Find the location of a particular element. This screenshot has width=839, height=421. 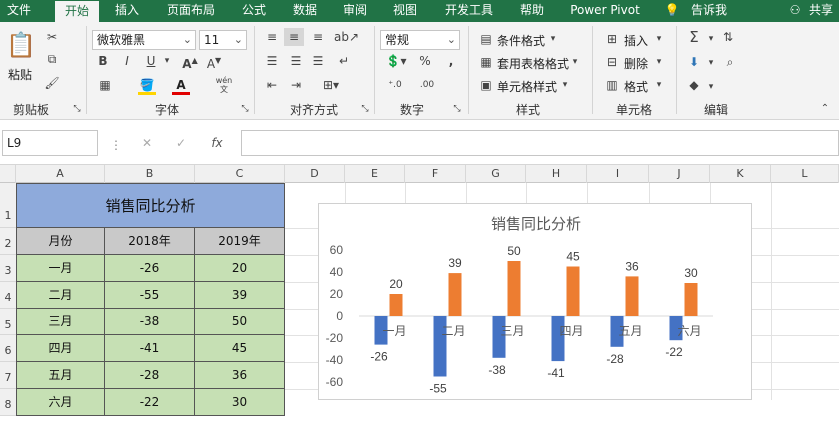

lightbulb-icon: 💡 is located at coordinates (672, 11).